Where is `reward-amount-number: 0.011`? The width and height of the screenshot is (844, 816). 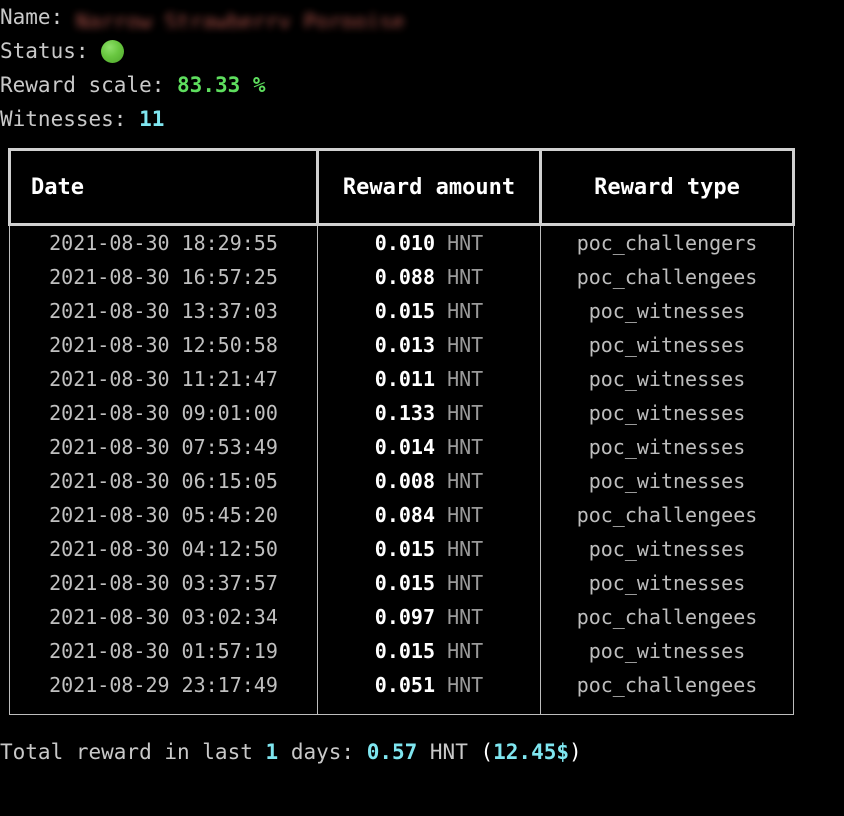
reward-amount-number: 0.011 is located at coordinates (405, 379).